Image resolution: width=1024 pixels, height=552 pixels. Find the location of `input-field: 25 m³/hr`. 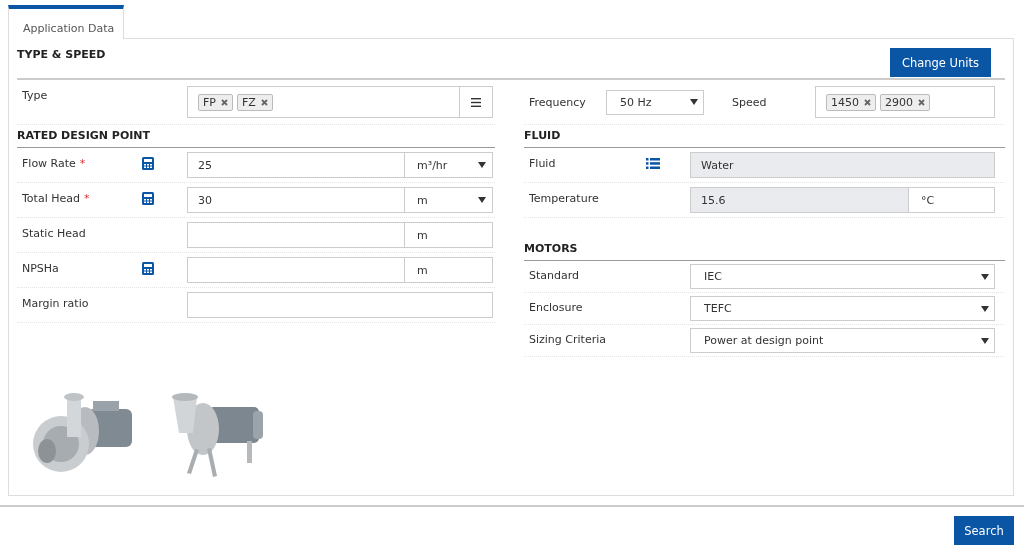

input-field: 25 m³/hr is located at coordinates (340, 165).